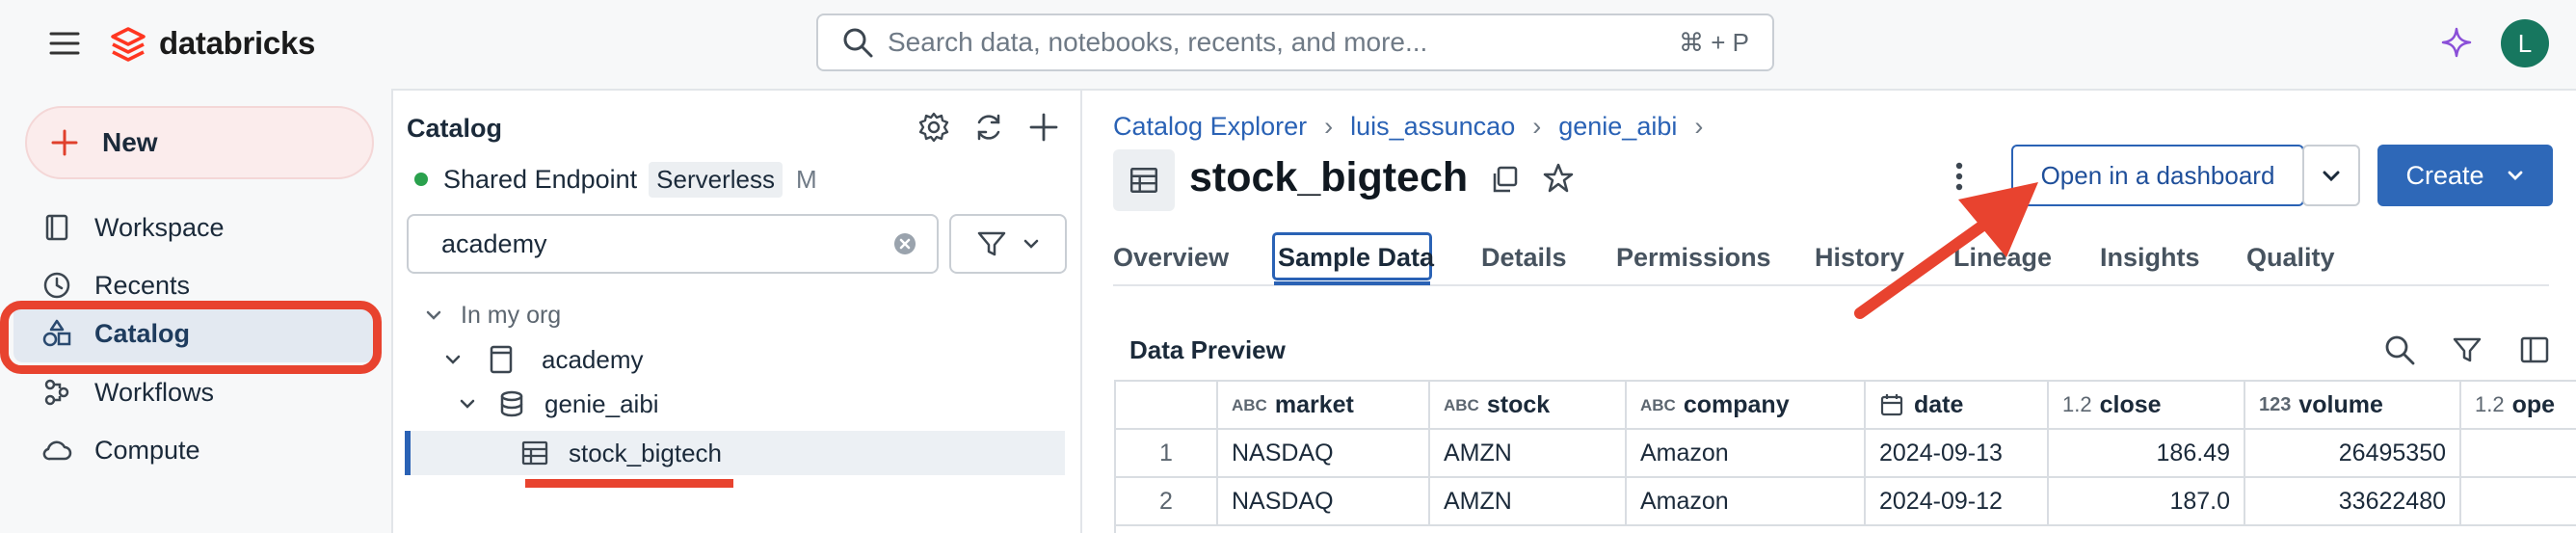 The height and width of the screenshot is (533, 2576). What do you see at coordinates (494, 243) in the screenshot?
I see `filter-input-value: academy` at bounding box center [494, 243].